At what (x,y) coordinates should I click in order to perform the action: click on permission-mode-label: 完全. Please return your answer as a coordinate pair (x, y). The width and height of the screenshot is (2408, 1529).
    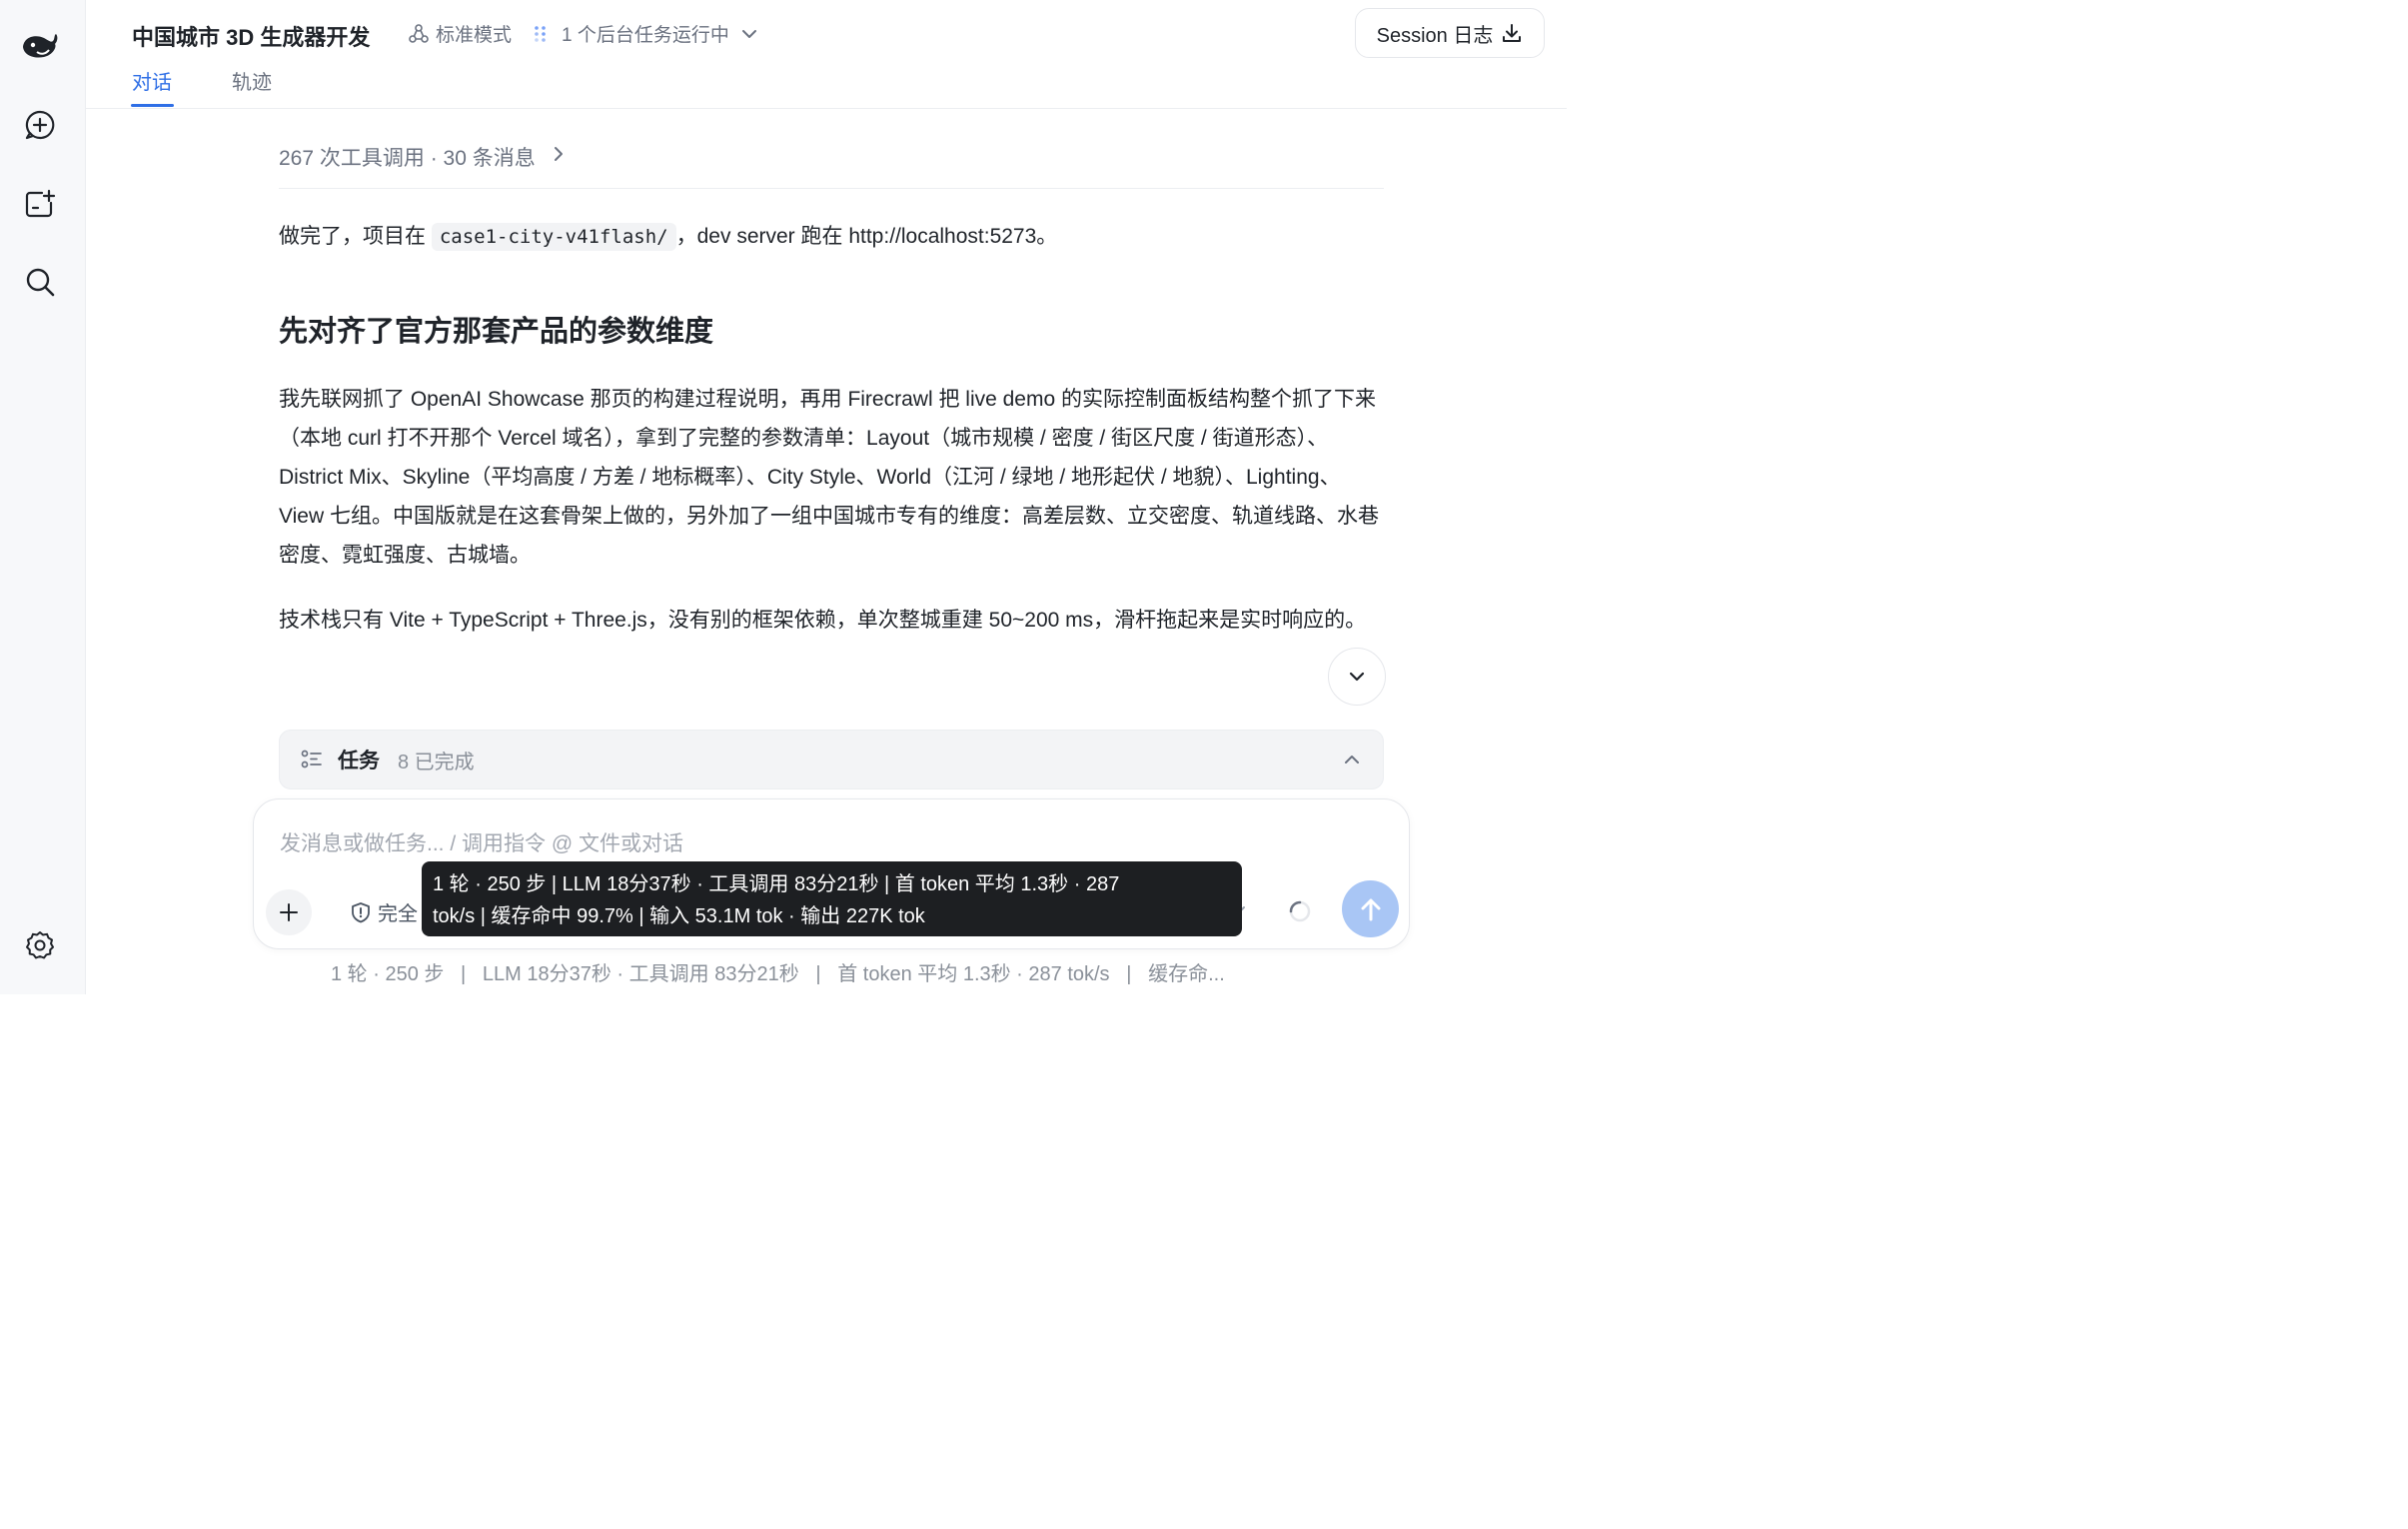
    Looking at the image, I should click on (398, 914).